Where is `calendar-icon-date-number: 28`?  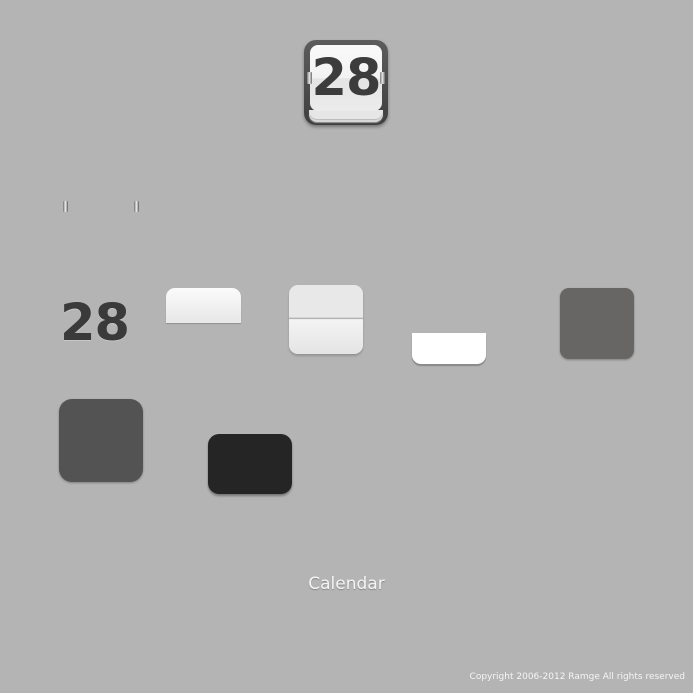 calendar-icon-date-number: 28 is located at coordinates (346, 78).